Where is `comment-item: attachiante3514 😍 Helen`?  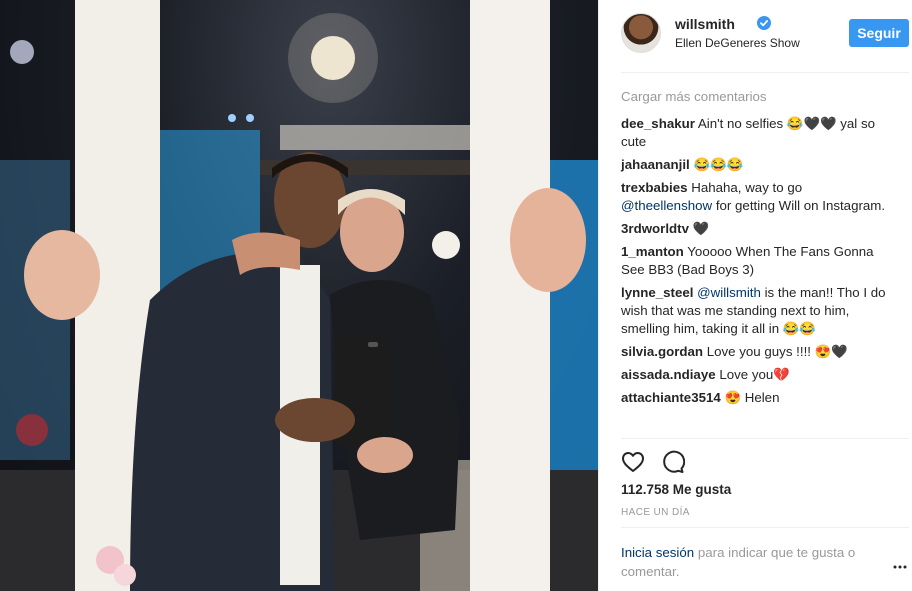
comment-item: attachiante3514 😍 Helen is located at coordinates (756, 398).